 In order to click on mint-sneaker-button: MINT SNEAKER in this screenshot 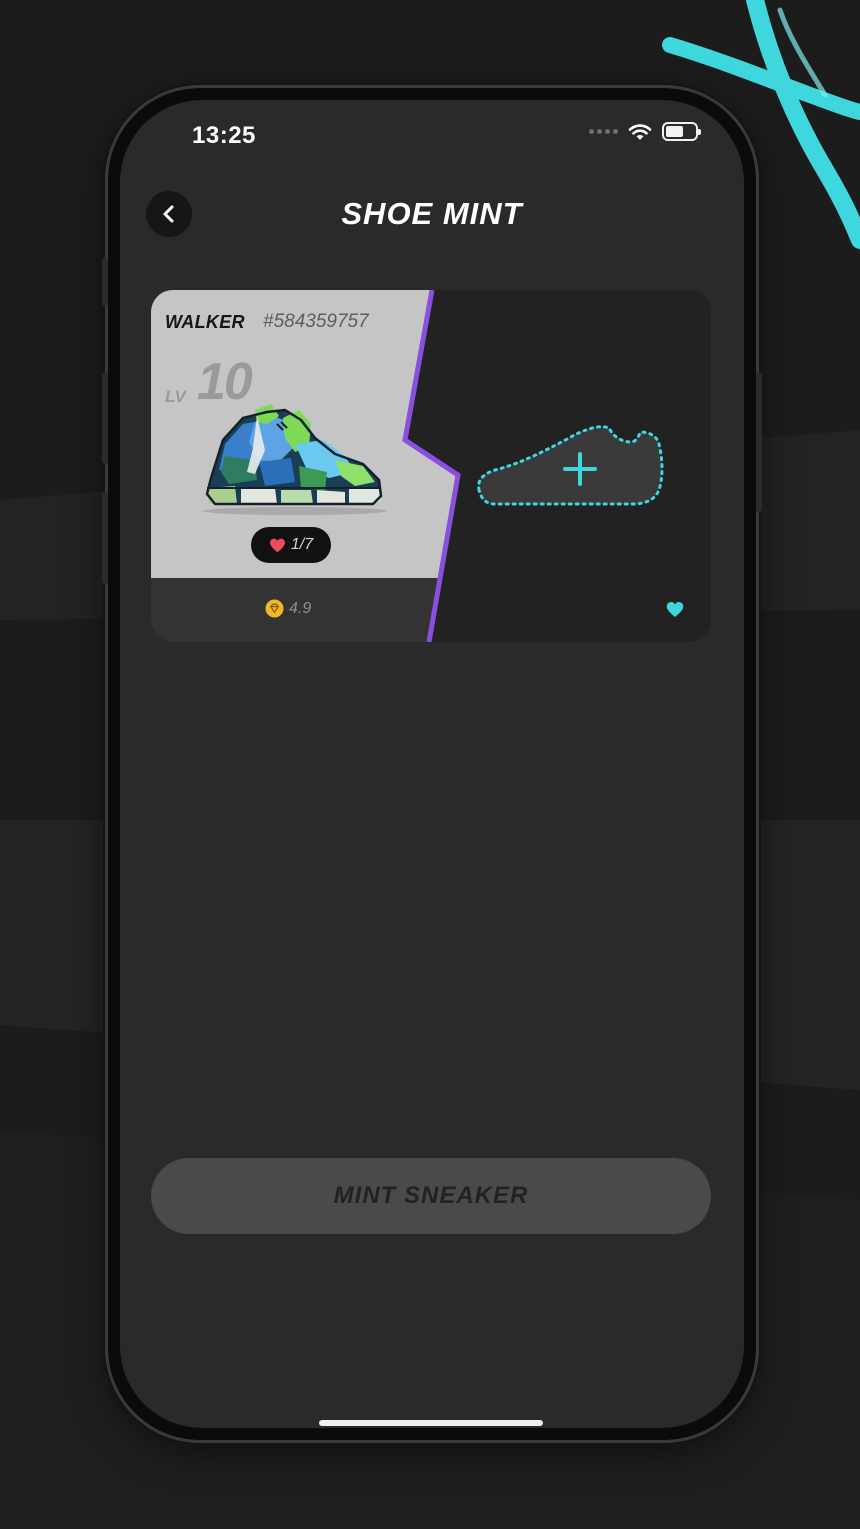, I will do `click(431, 1196)`.